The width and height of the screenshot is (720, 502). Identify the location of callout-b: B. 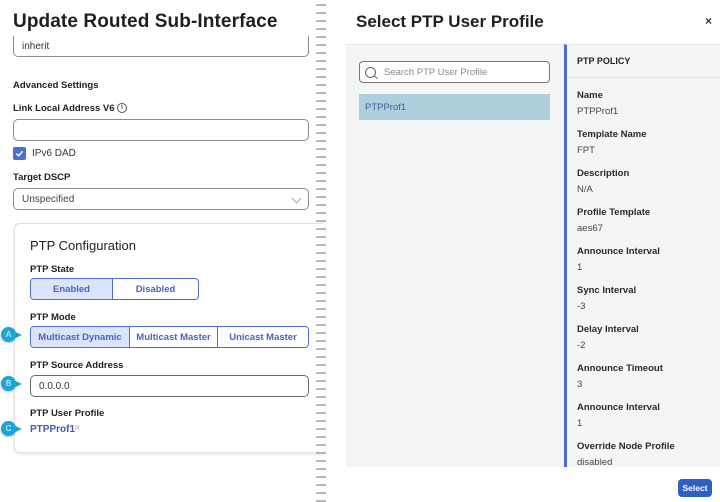
(12, 383).